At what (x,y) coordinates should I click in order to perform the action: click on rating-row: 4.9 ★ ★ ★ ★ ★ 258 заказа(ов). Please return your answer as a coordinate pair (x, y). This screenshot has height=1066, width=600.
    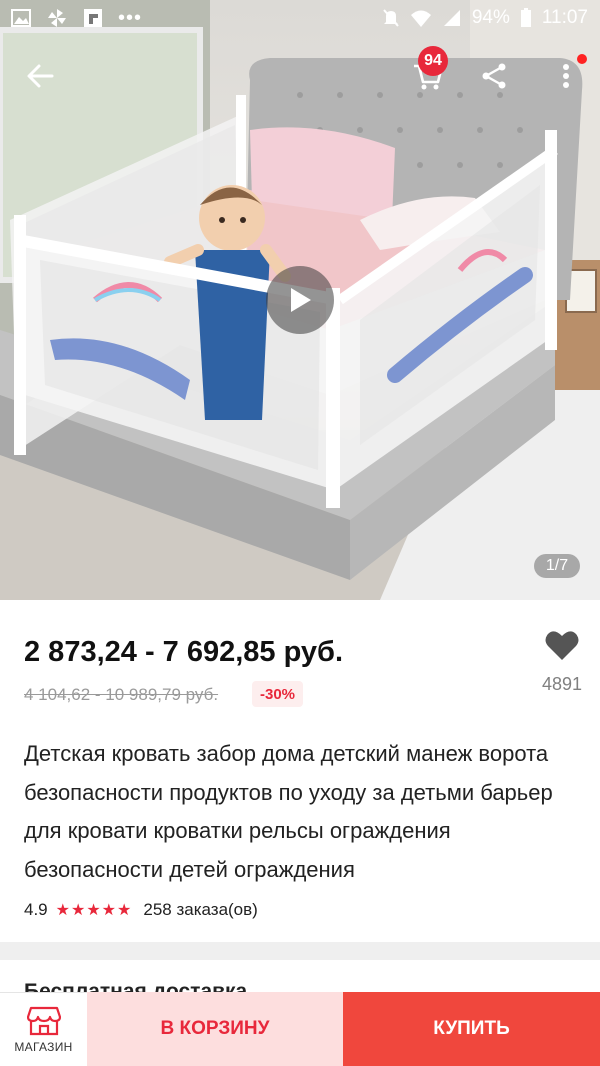
    Looking at the image, I should click on (141, 910).